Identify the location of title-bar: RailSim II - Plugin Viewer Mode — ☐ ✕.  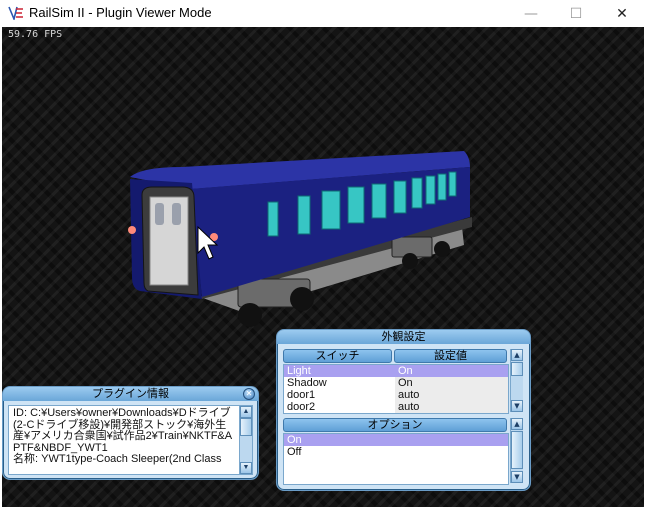
(323, 13).